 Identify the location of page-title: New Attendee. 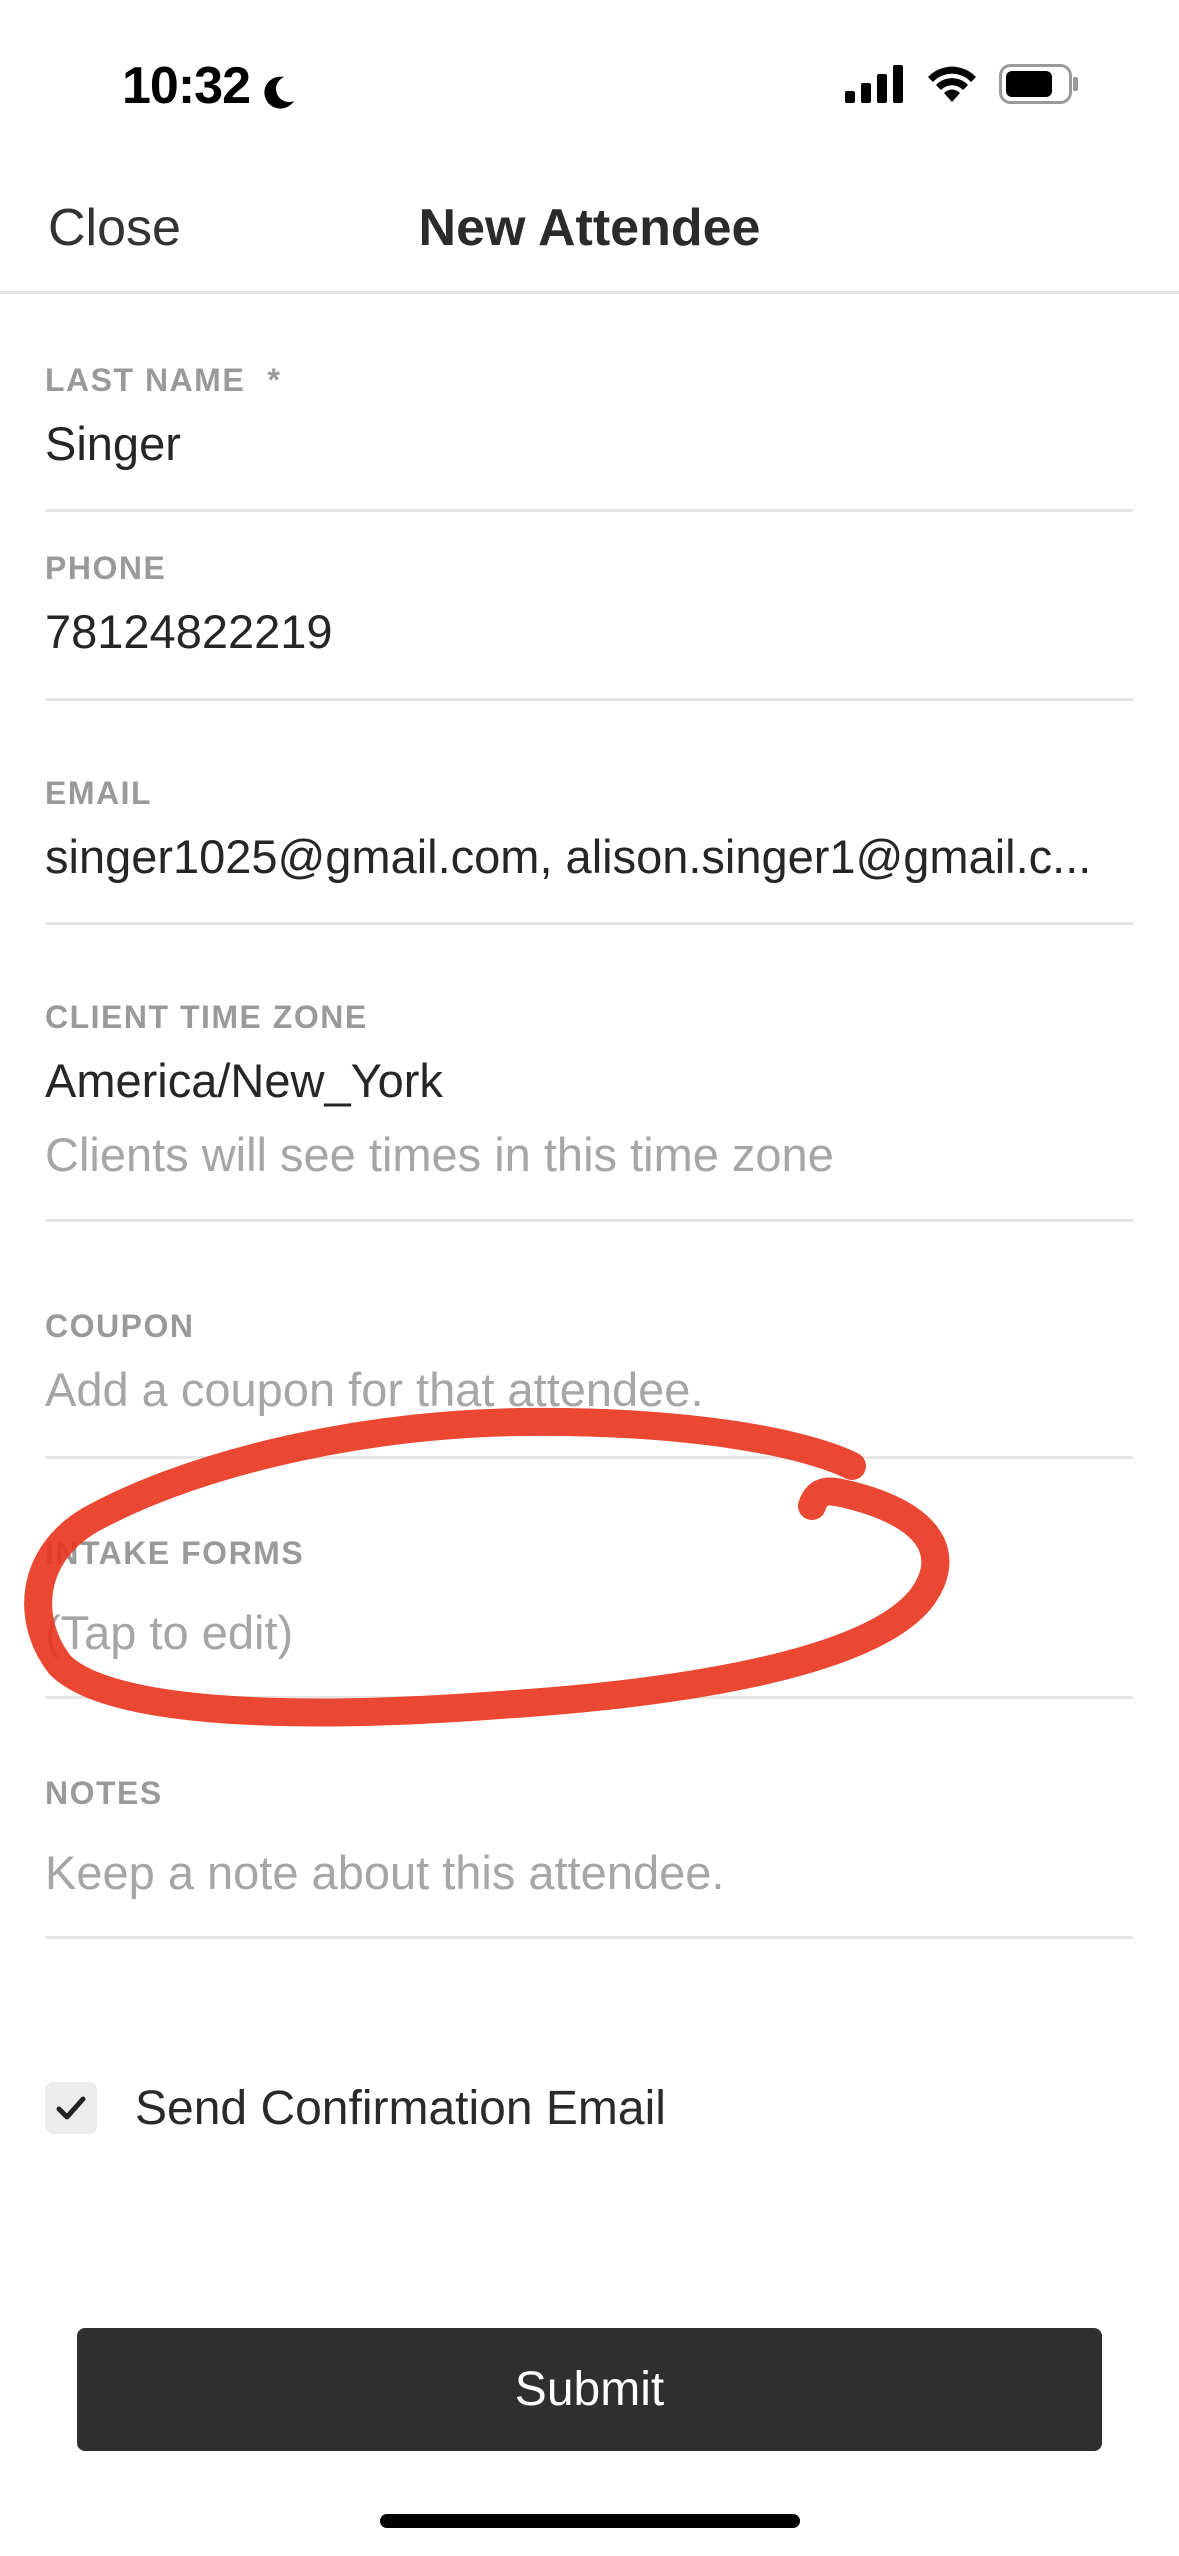
(589, 228).